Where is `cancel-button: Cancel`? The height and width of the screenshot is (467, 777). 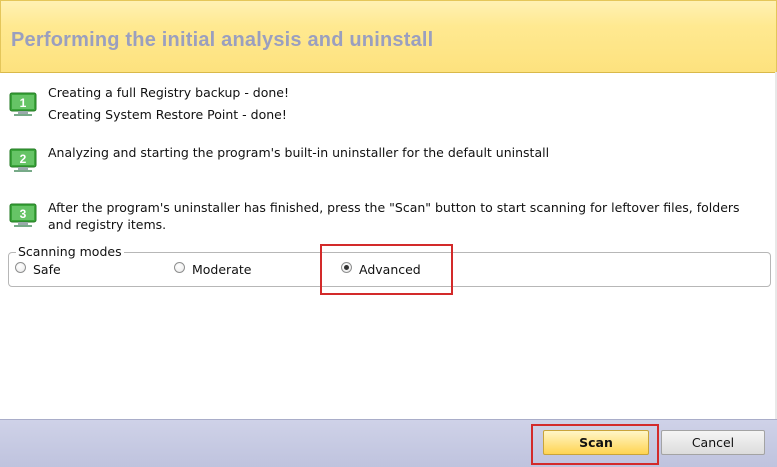 cancel-button: Cancel is located at coordinates (713, 442).